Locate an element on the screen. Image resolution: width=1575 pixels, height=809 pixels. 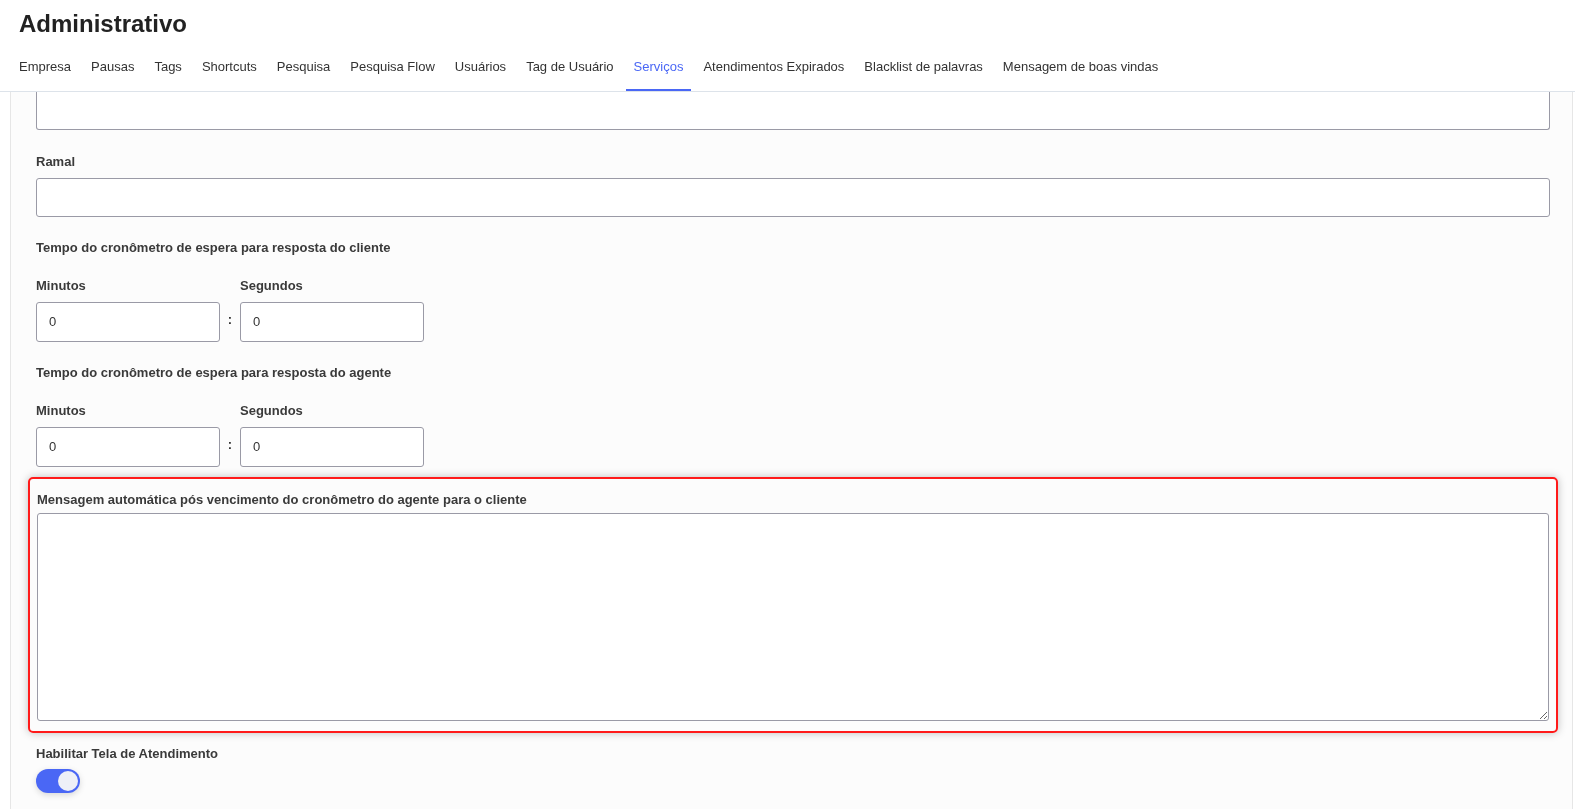
ramal-input is located at coordinates (793, 197).